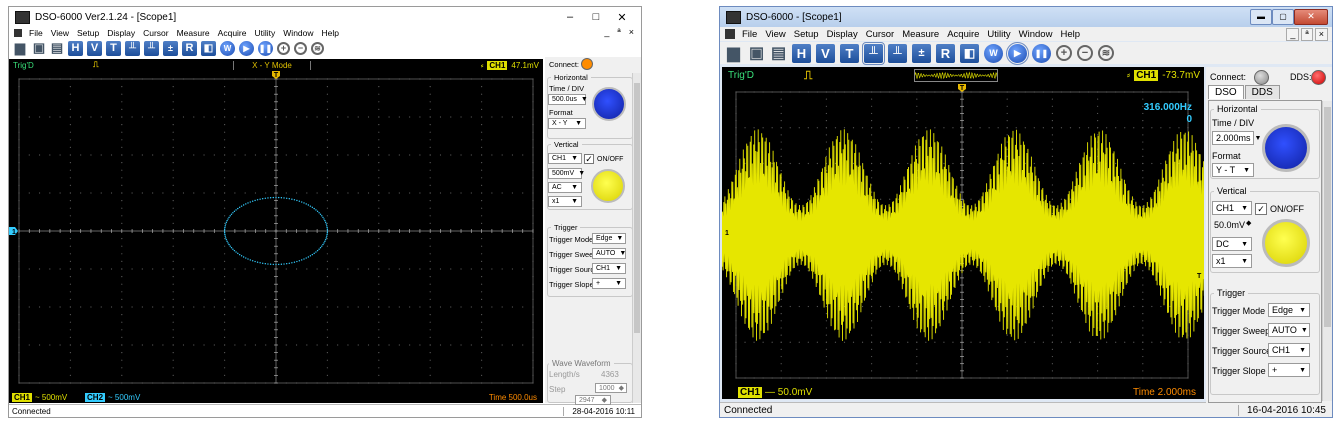 This screenshot has width=1342, height=427. Describe the element at coordinates (568, 99) in the screenshot. I see `time-div-select: 500.0us ▼` at that location.